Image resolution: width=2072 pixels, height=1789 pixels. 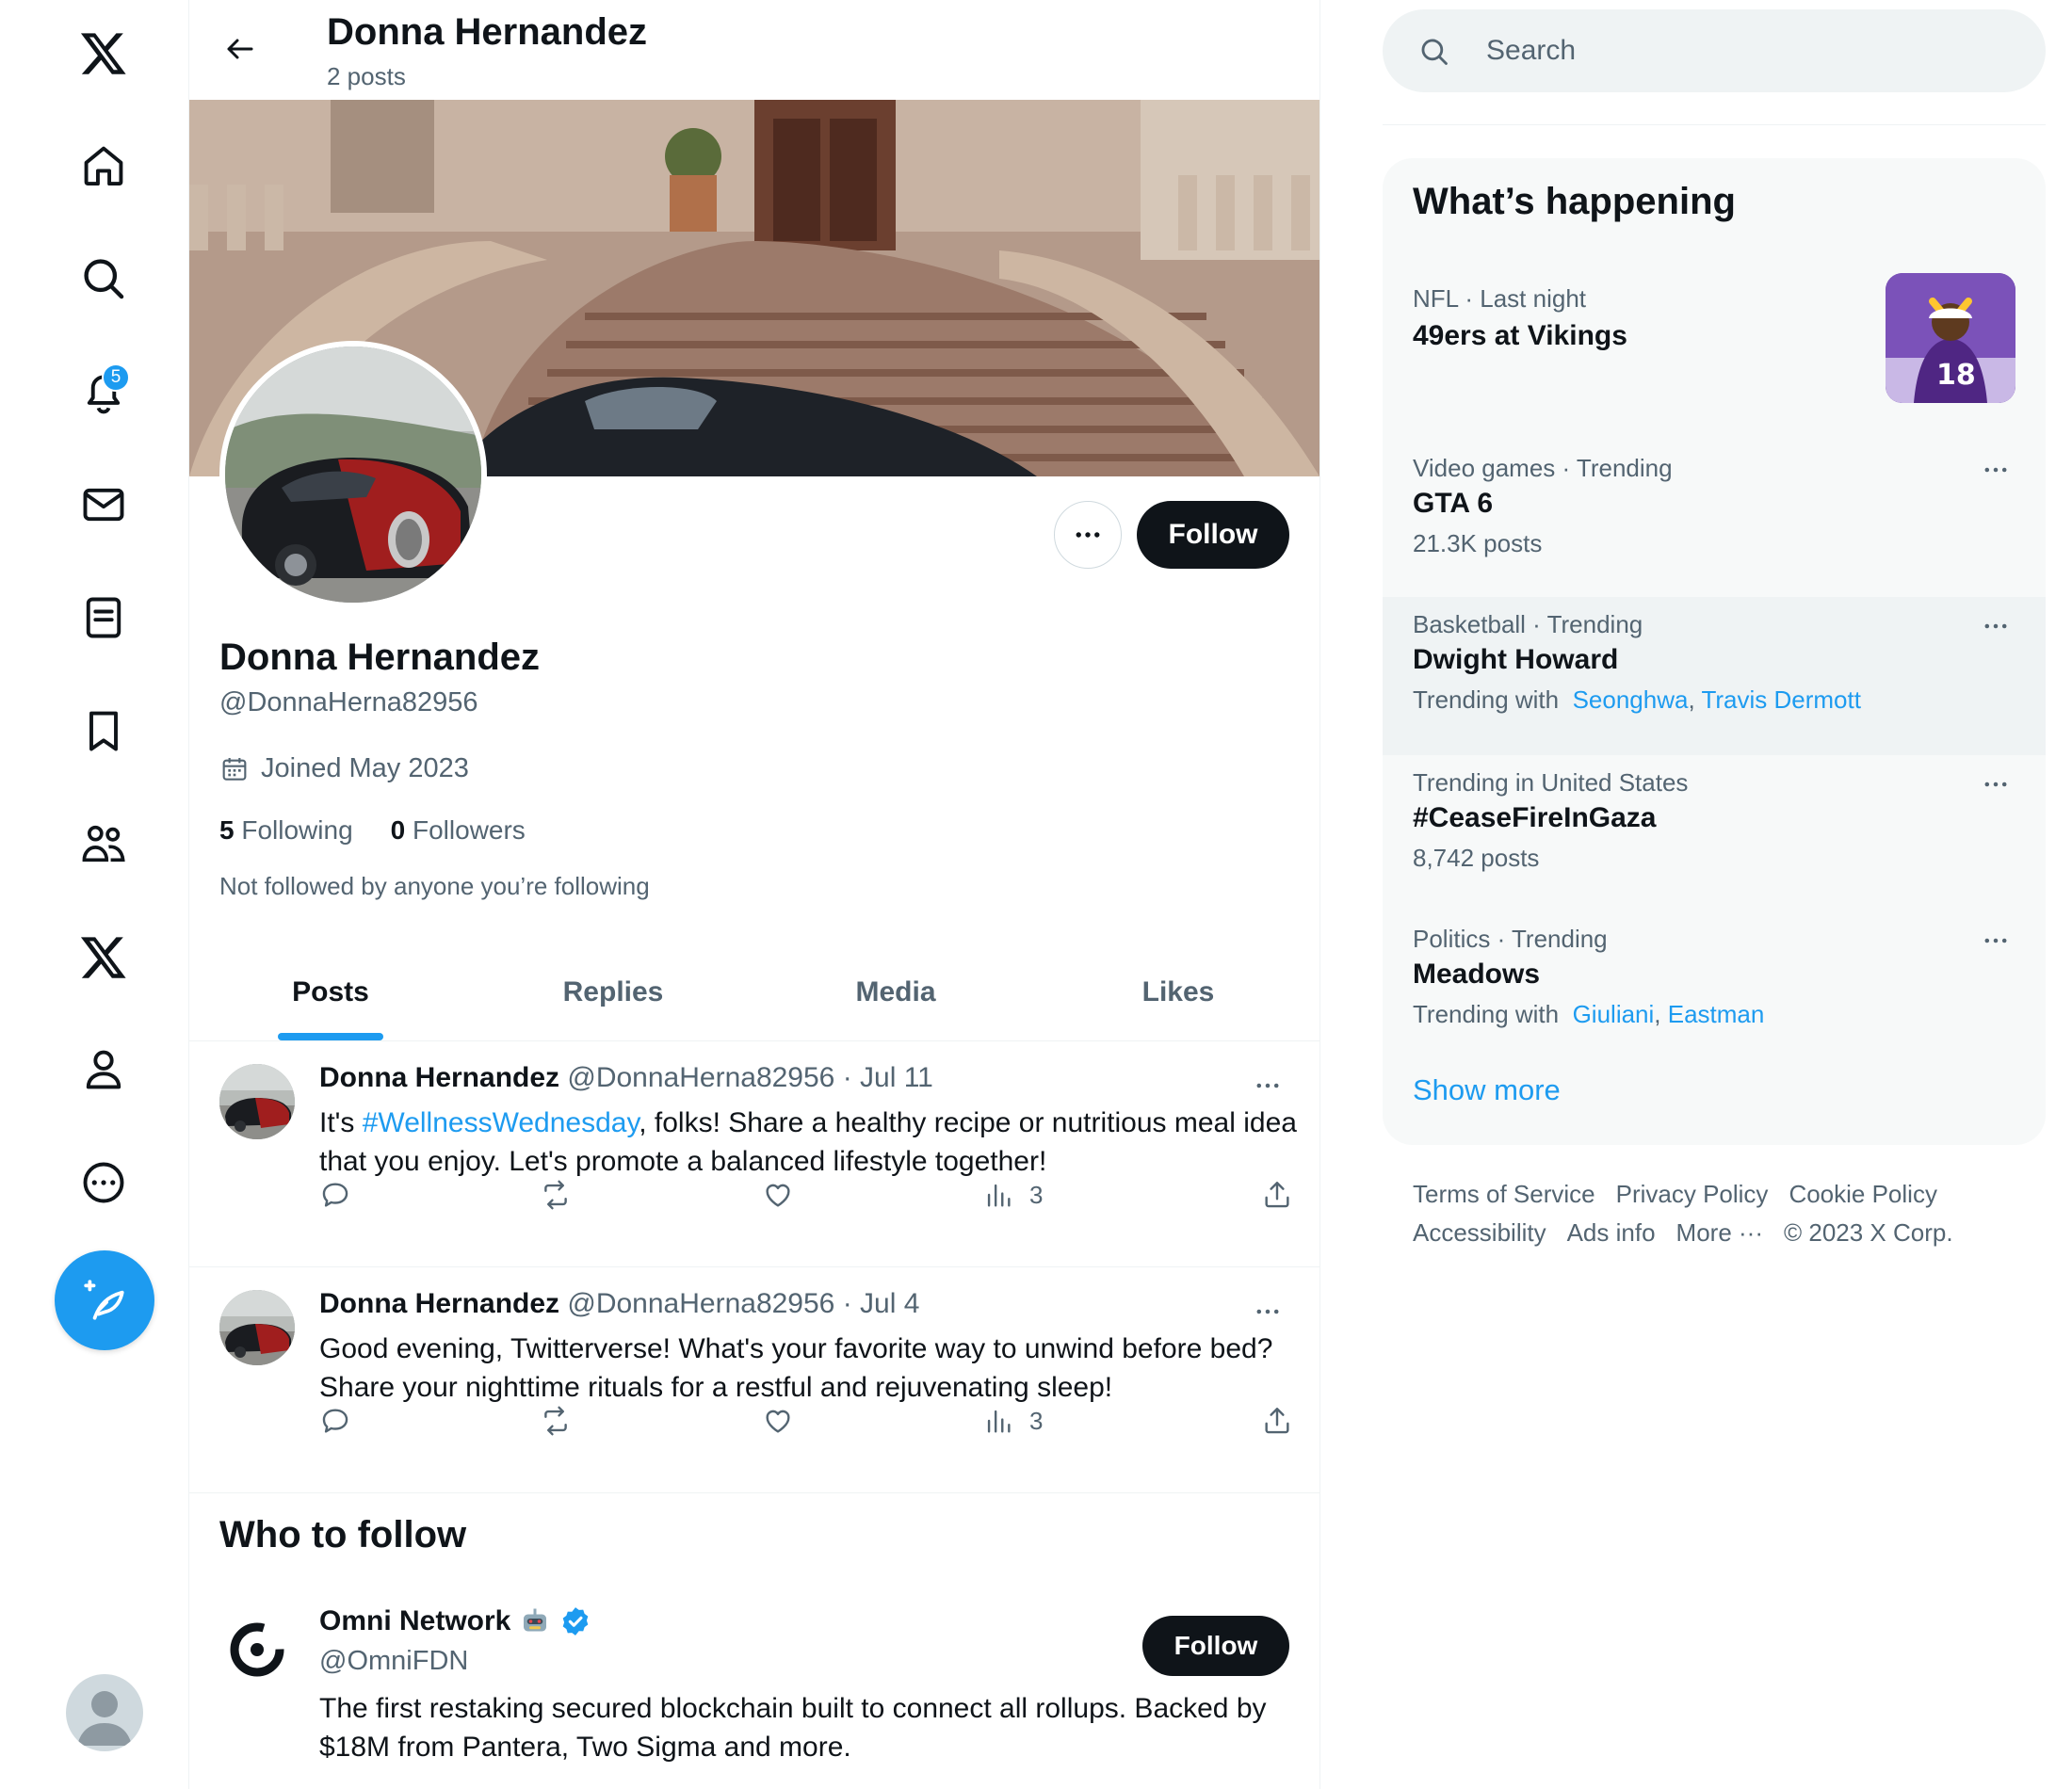 I want to click on back-arrow-icon, so click(x=241, y=49).